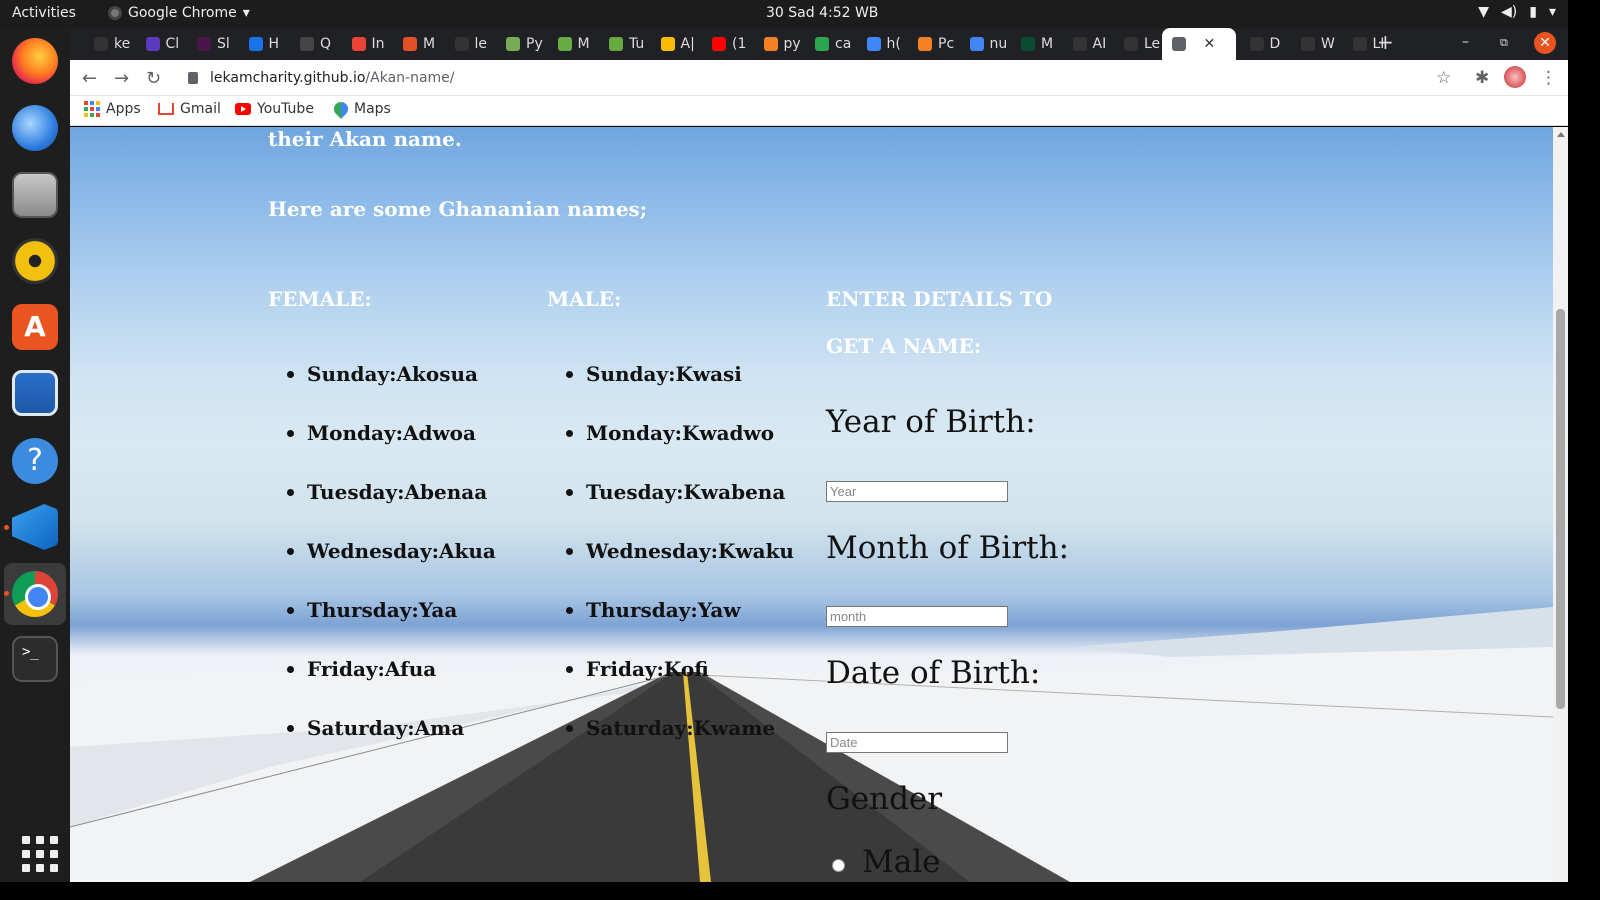 The width and height of the screenshot is (1600, 900). Describe the element at coordinates (35, 61) in the screenshot. I see `firefox-icon` at that location.